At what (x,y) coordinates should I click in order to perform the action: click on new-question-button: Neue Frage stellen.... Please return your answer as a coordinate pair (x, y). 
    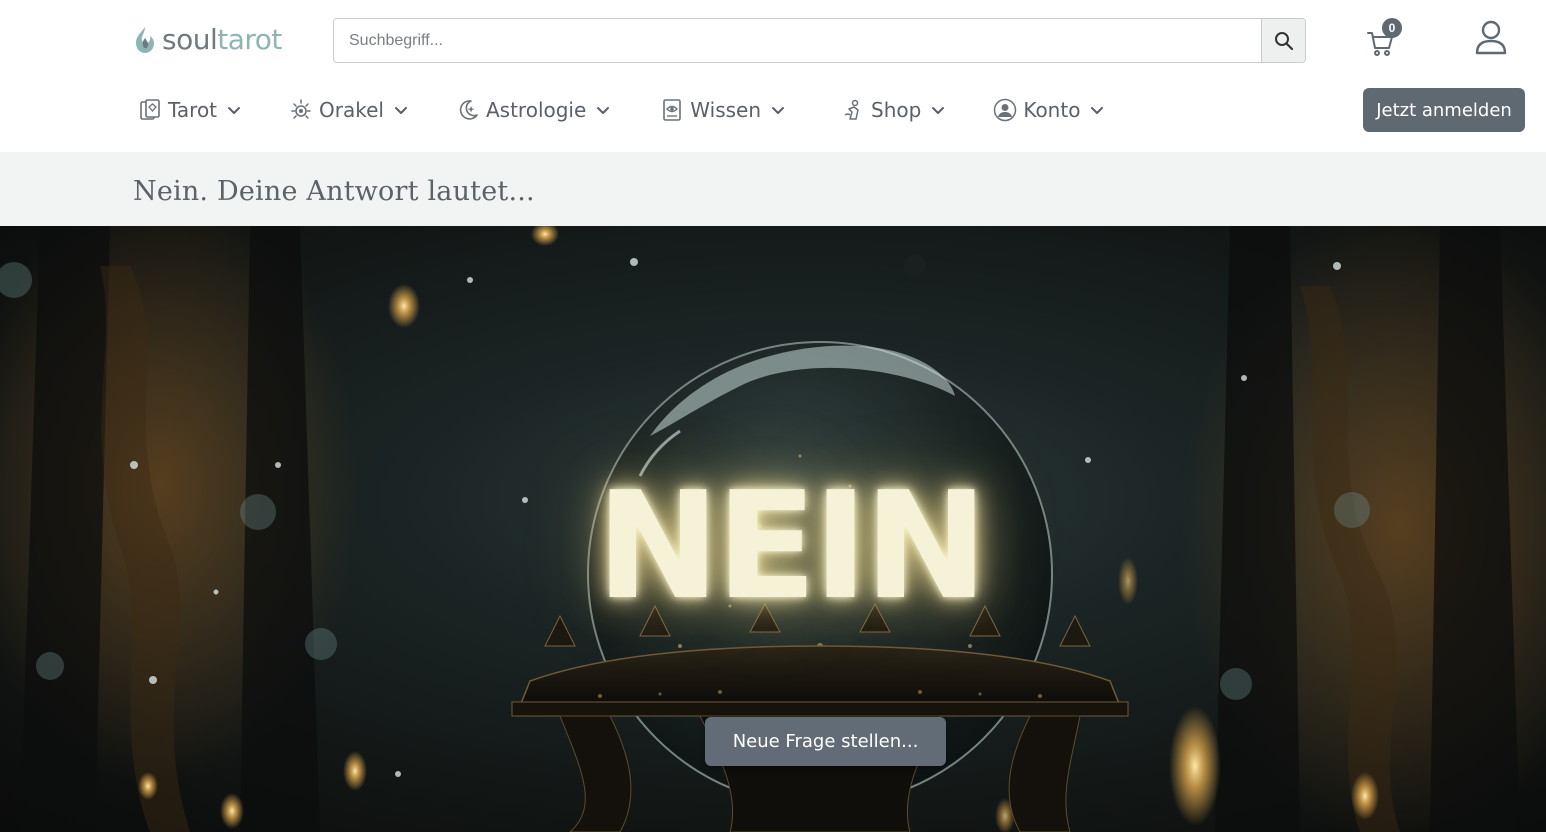
    Looking at the image, I should click on (825, 741).